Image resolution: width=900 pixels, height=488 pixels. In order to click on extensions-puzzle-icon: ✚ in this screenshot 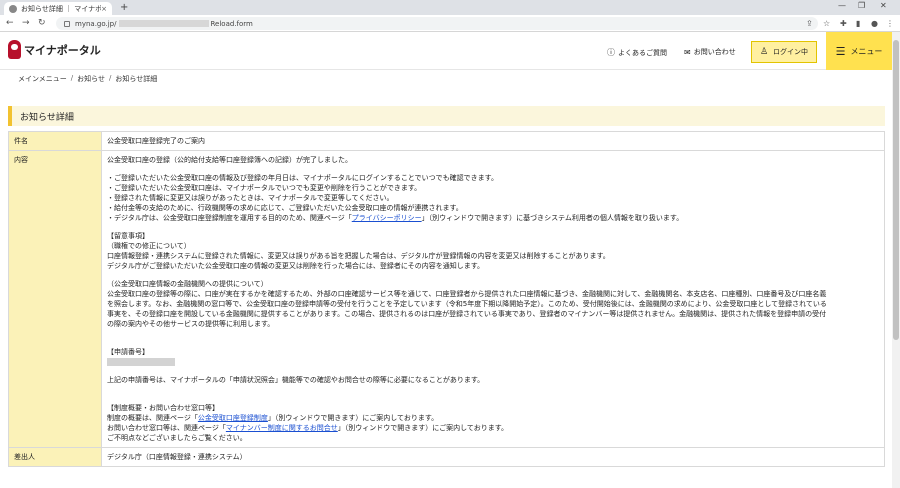, I will do `click(843, 23)`.